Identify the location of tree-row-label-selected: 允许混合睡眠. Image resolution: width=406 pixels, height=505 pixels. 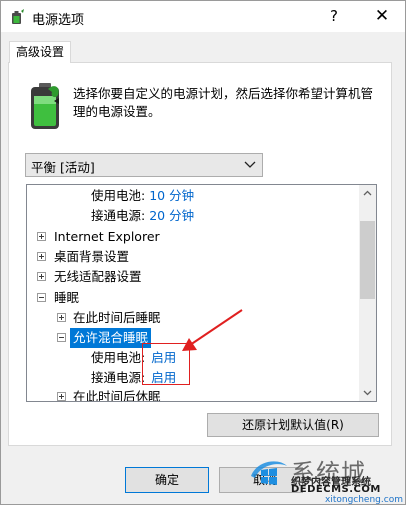
(111, 338).